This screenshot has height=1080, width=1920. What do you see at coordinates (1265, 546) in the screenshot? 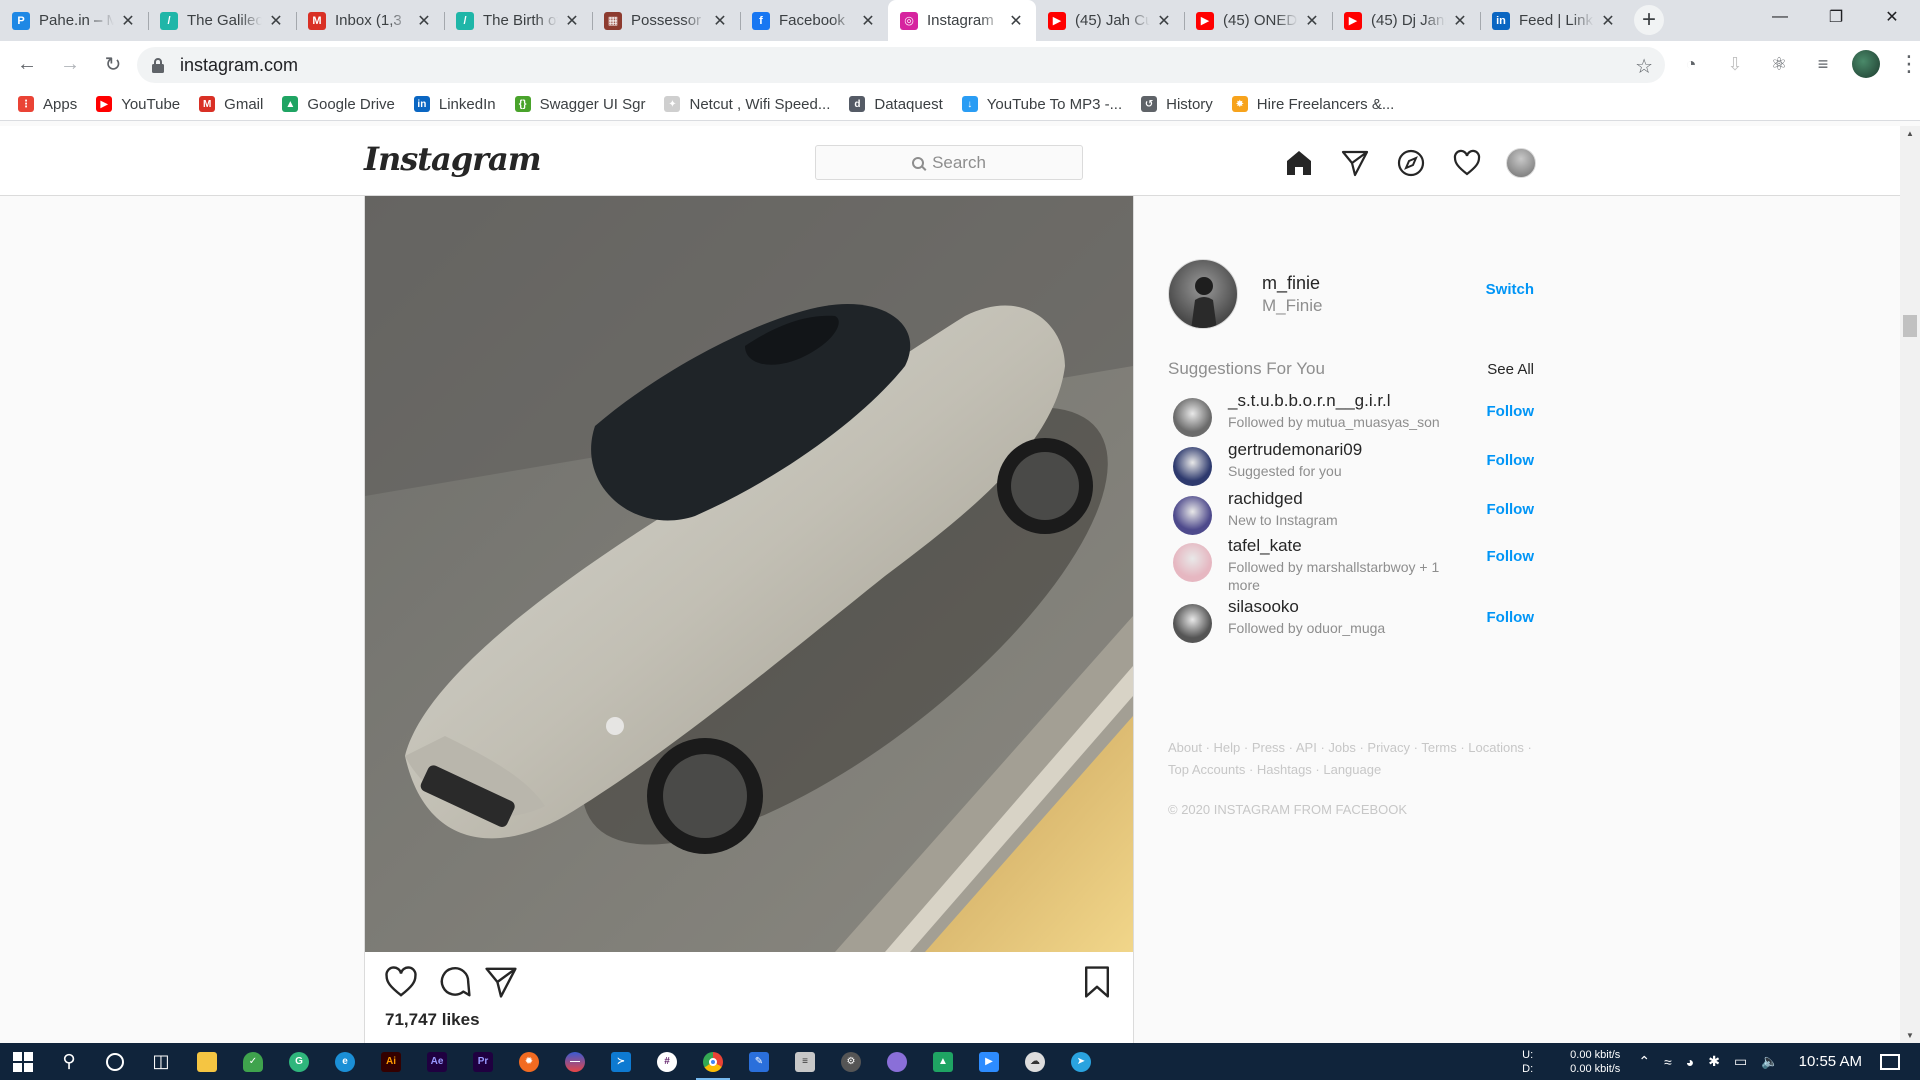
I see `suggestion-username: tafel_kate` at bounding box center [1265, 546].